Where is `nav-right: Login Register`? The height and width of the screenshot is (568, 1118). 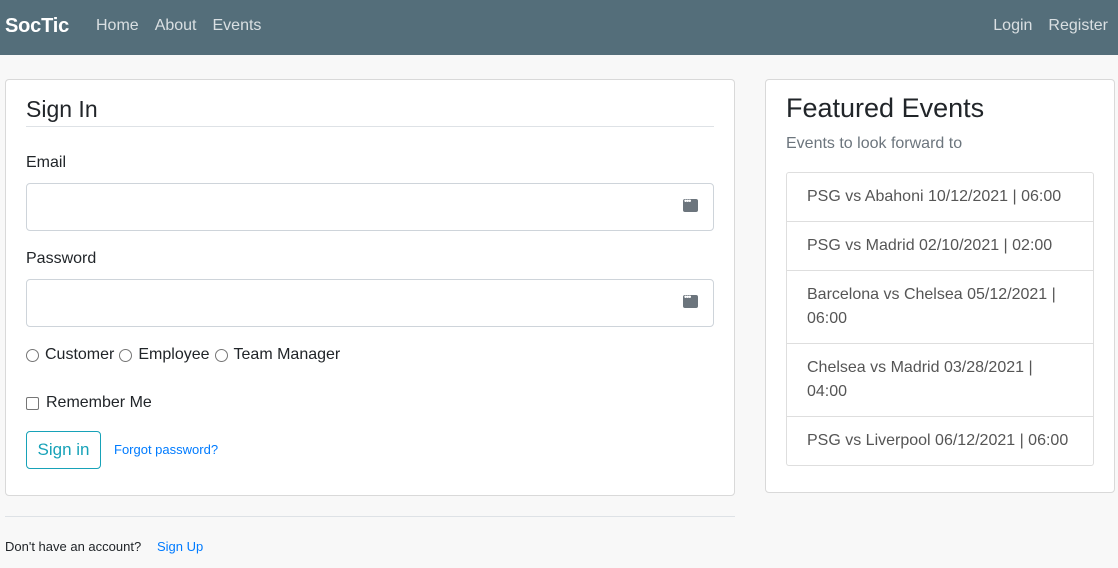
nav-right: Login Register is located at coordinates (1050, 26).